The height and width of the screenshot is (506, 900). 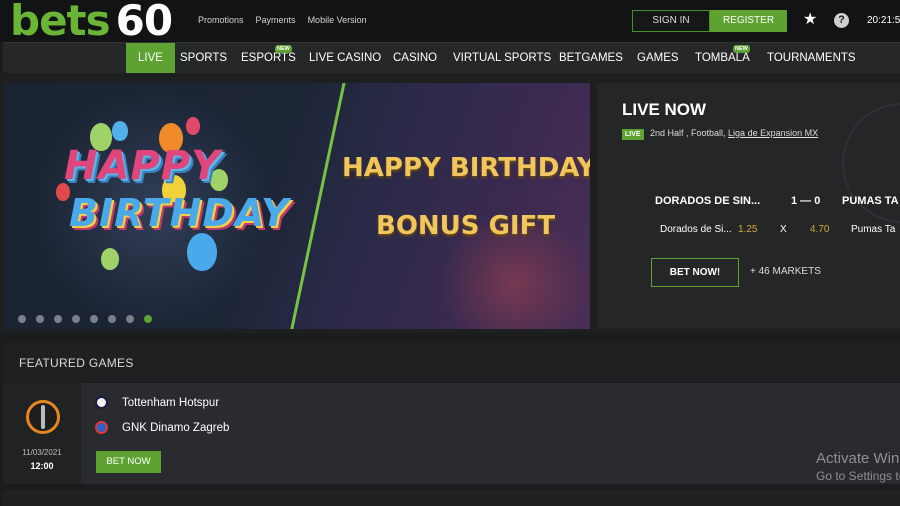 What do you see at coordinates (741, 49) in the screenshot?
I see `tombala-new-badge: NEW` at bounding box center [741, 49].